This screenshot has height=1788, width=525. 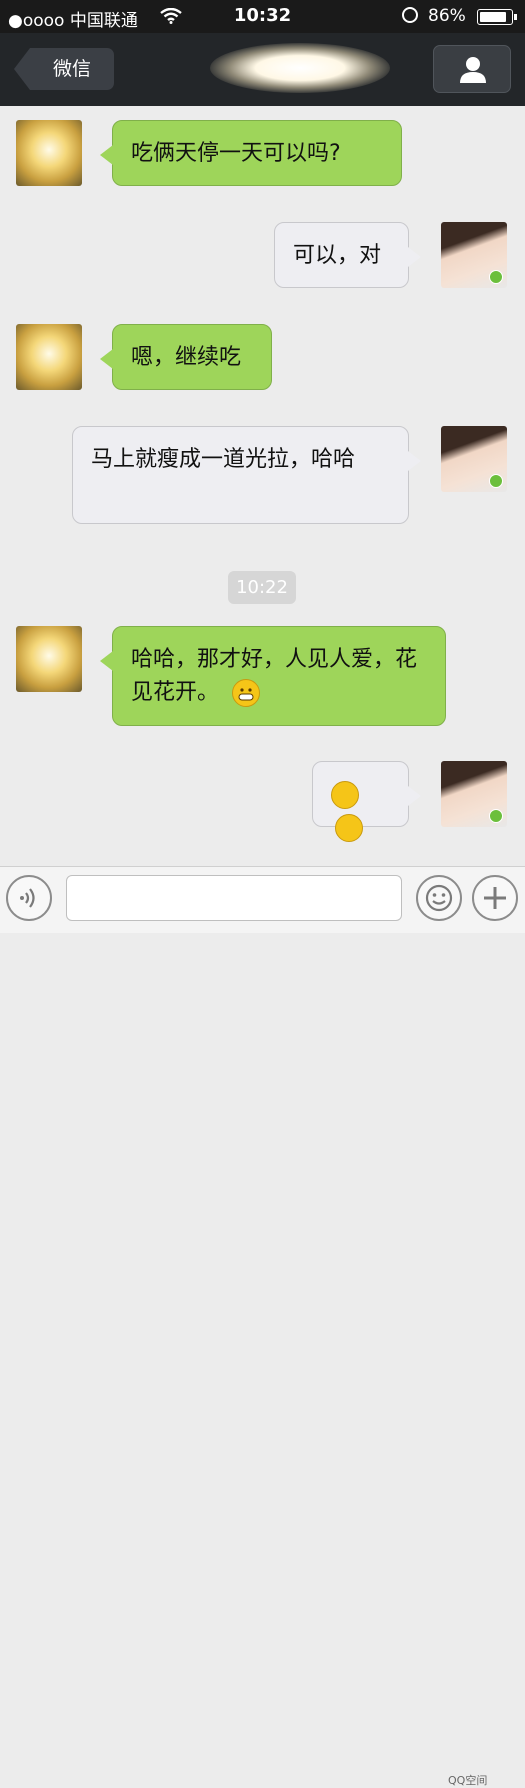 I want to click on grin-emoji-icon, so click(x=246, y=693).